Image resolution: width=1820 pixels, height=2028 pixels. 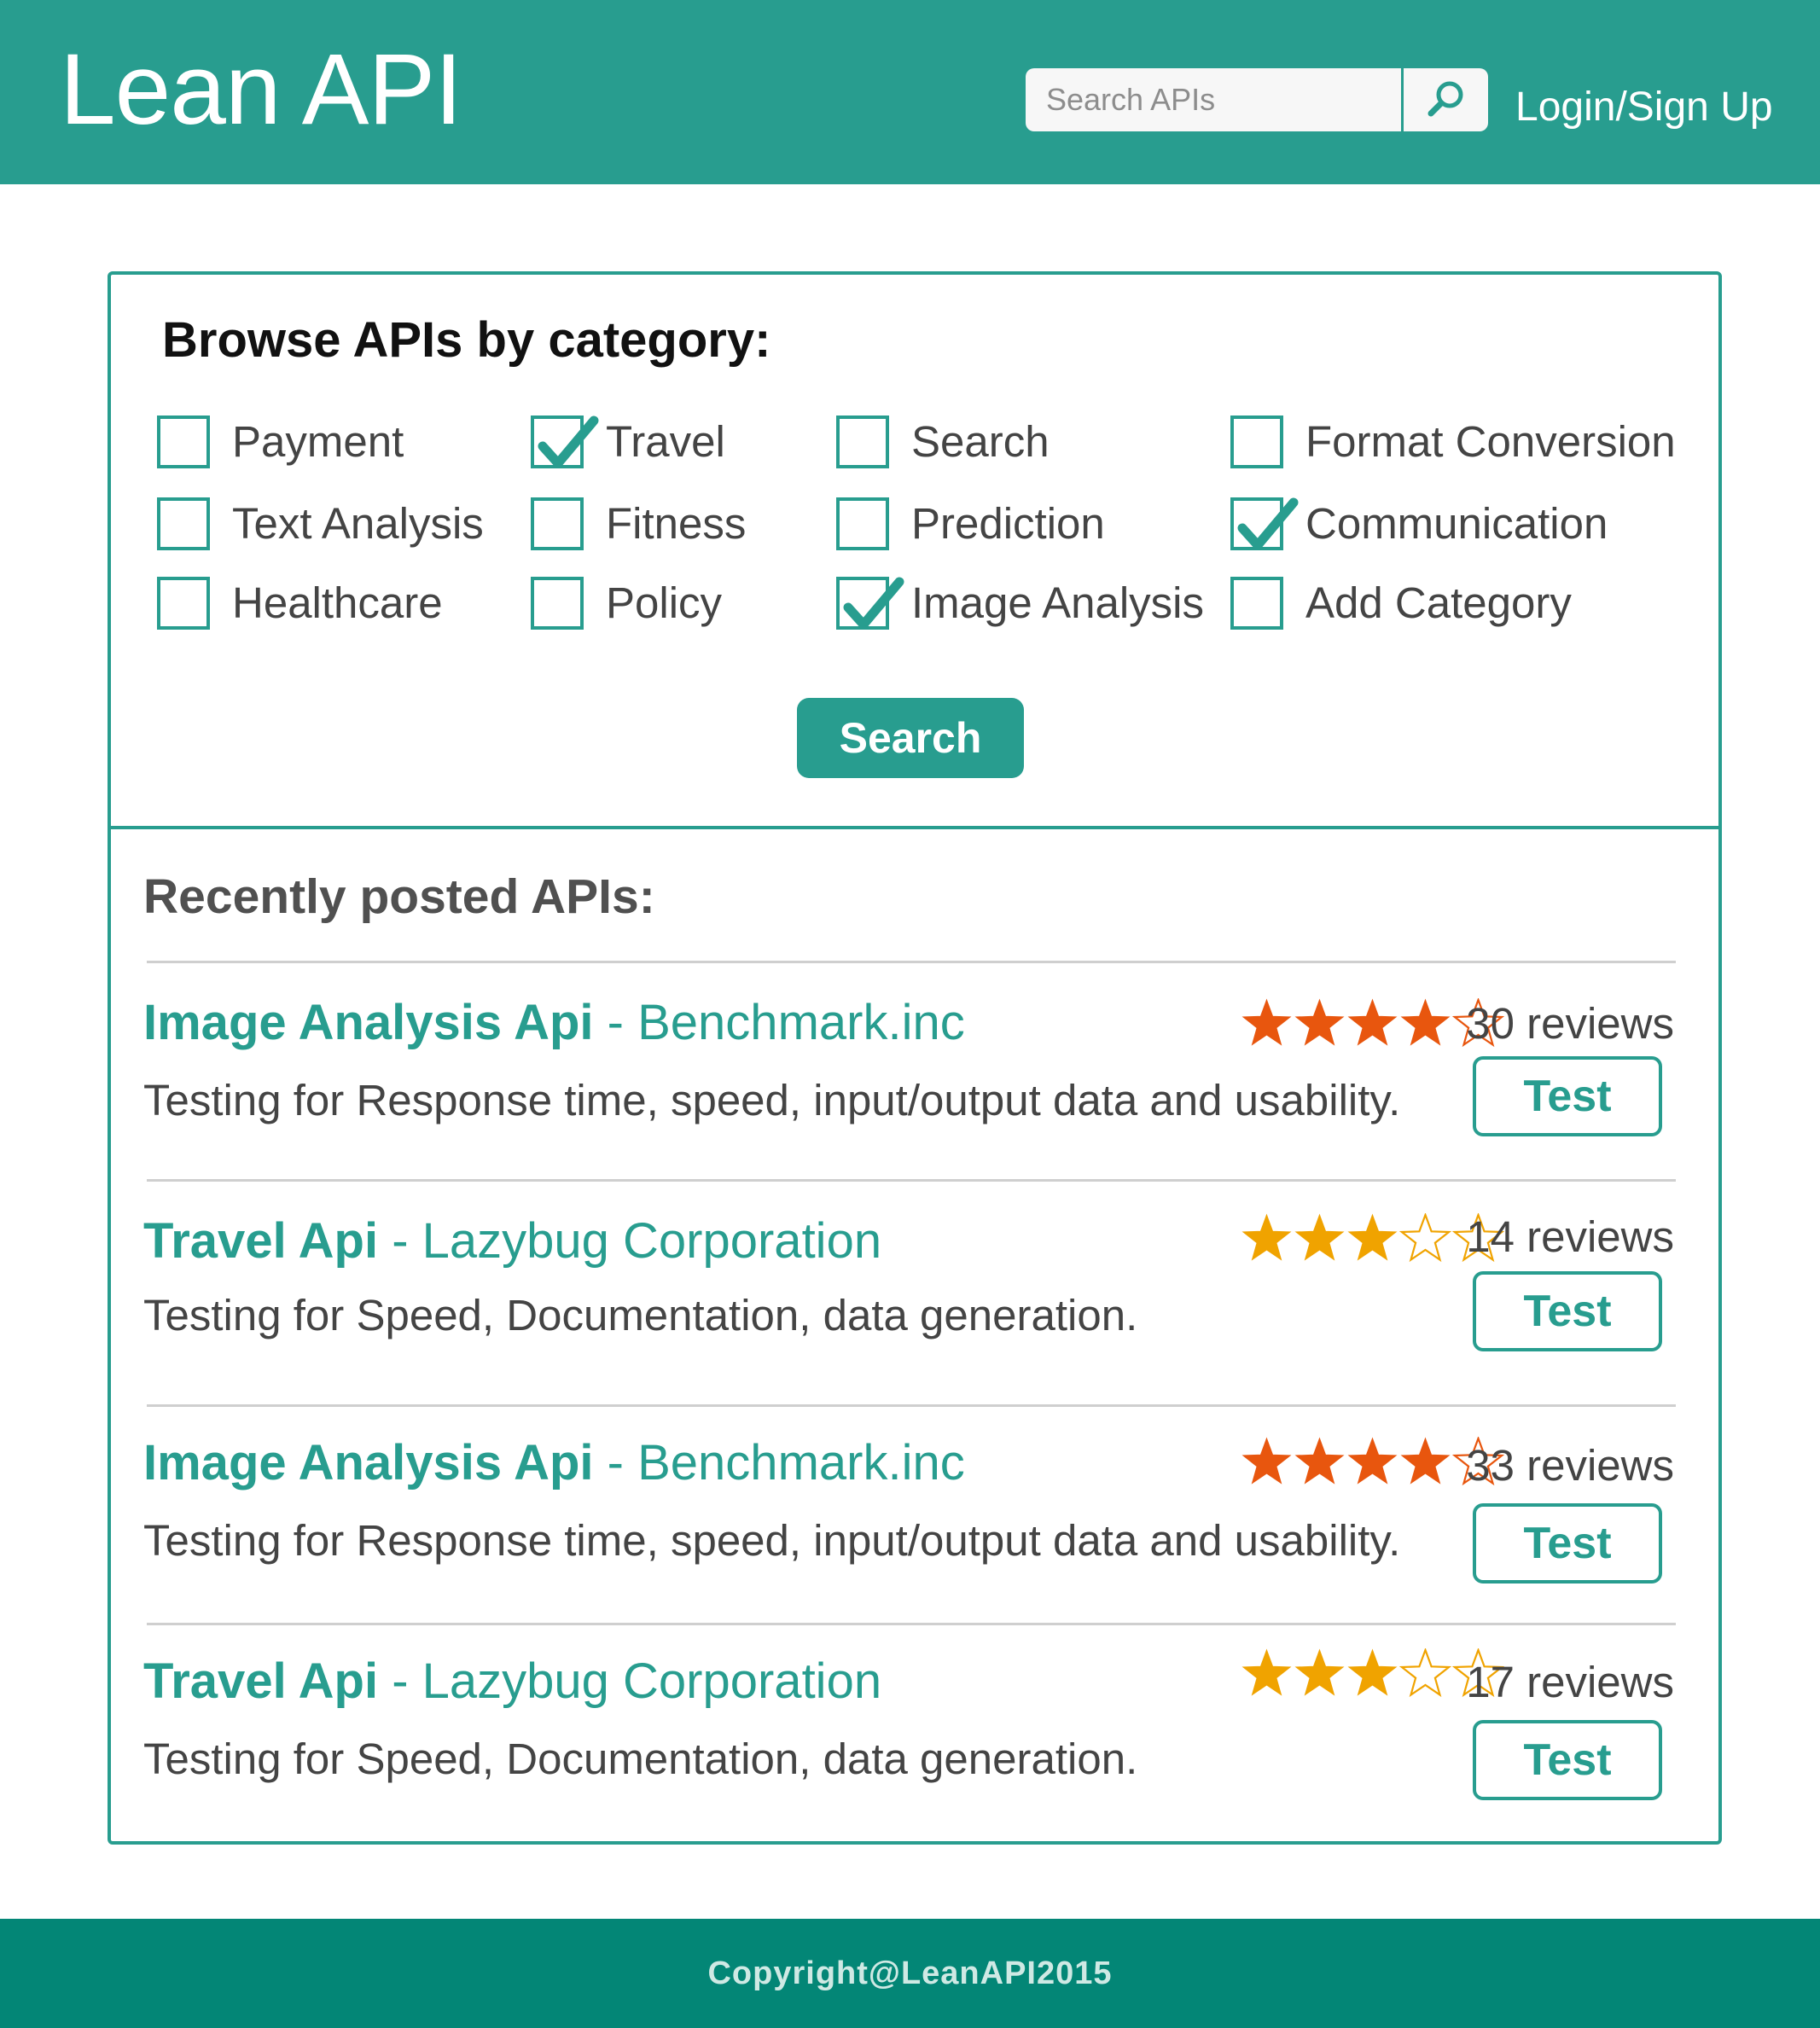 I want to click on review-count: 17 reviews, so click(x=1570, y=1682).